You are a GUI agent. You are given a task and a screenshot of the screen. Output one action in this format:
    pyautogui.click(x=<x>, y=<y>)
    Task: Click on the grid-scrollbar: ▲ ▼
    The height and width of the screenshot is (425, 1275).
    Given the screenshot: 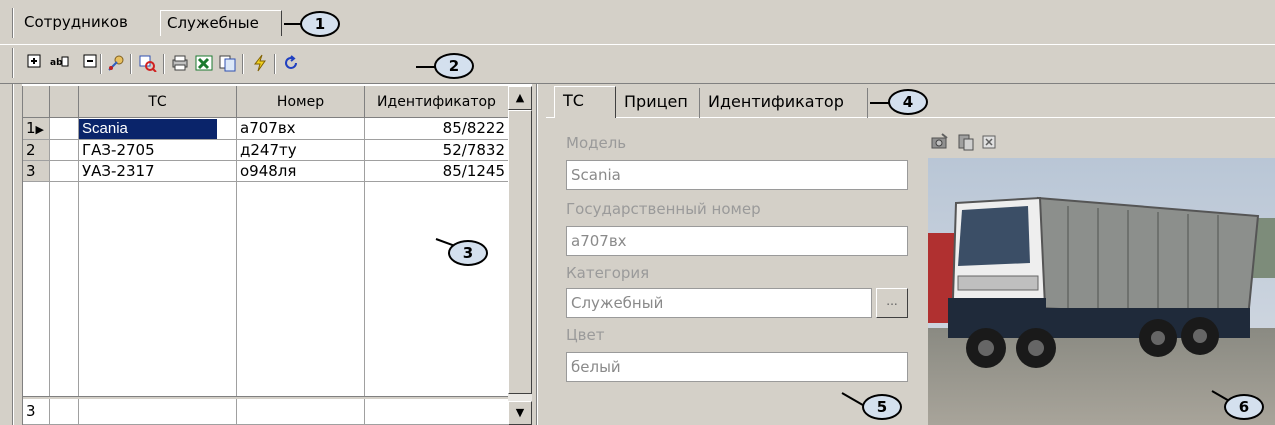 What is the action you would take?
    pyautogui.click(x=520, y=255)
    